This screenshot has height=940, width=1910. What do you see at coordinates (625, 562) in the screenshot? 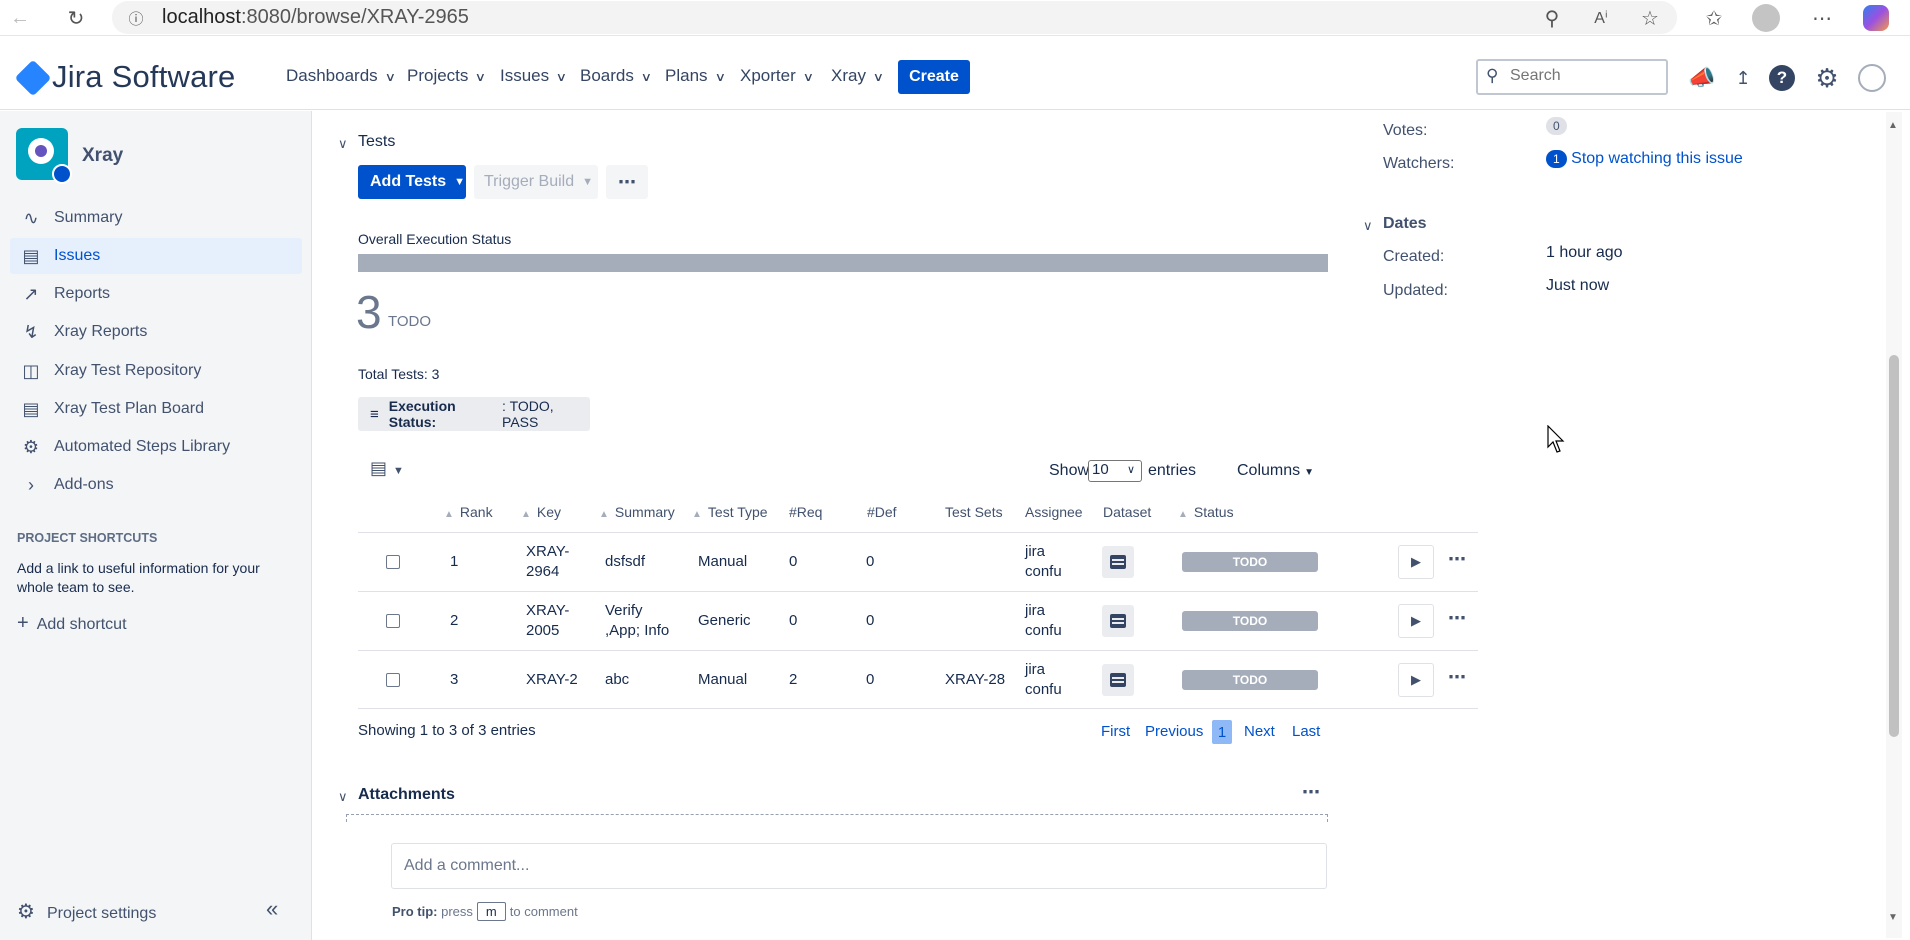
I see `summary-link: dsfsdf` at bounding box center [625, 562].